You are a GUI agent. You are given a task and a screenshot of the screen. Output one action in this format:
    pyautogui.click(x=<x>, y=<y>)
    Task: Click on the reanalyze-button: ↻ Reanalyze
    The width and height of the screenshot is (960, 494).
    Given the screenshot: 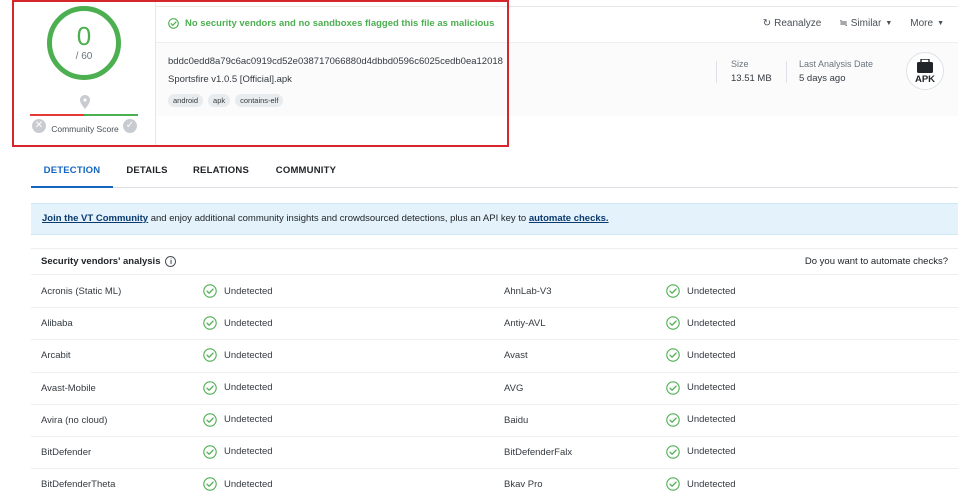 What is the action you would take?
    pyautogui.click(x=792, y=23)
    